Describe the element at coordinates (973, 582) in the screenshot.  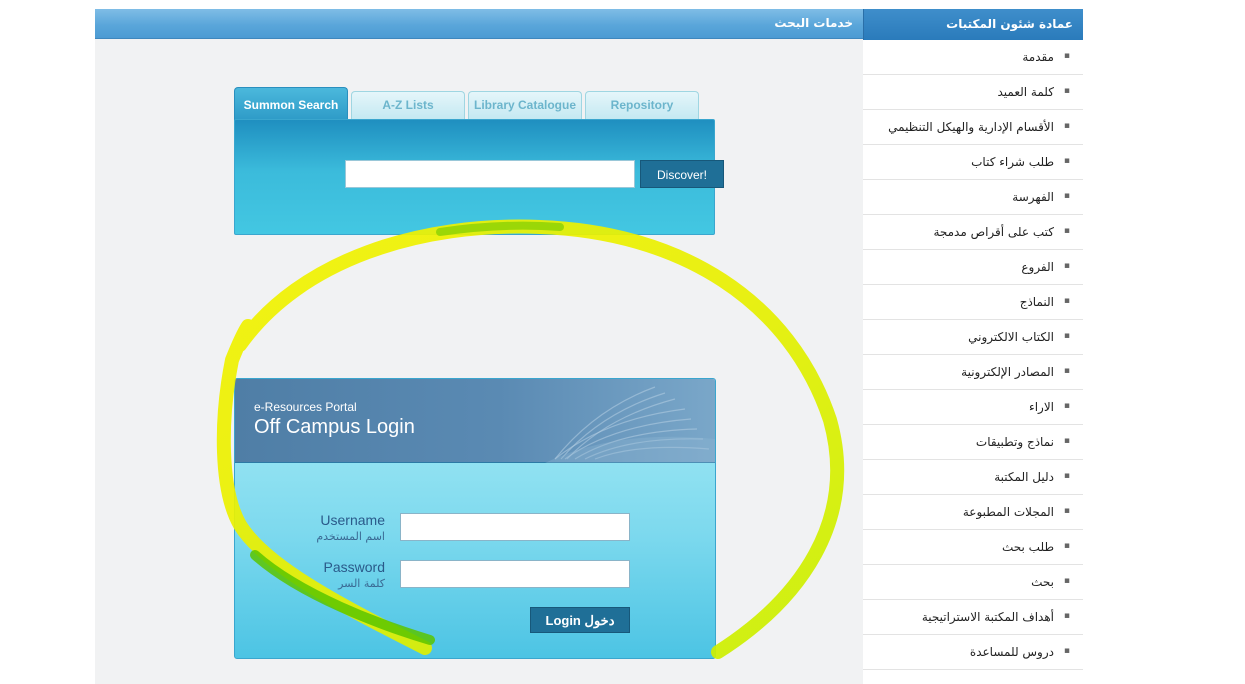
I see `sidebar-item: ▪ بحث` at that location.